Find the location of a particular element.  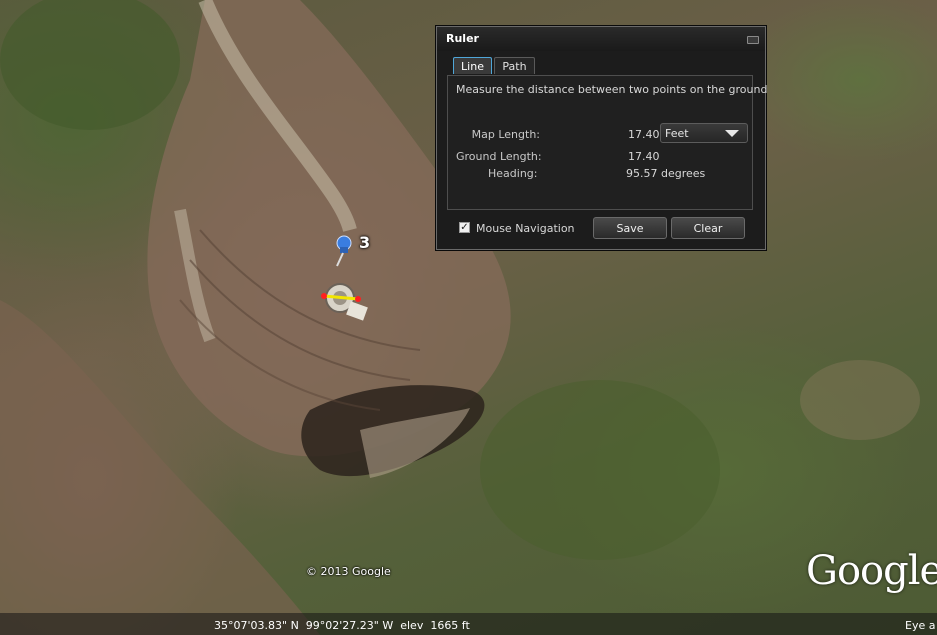

placemark: 3 is located at coordinates (354, 253).